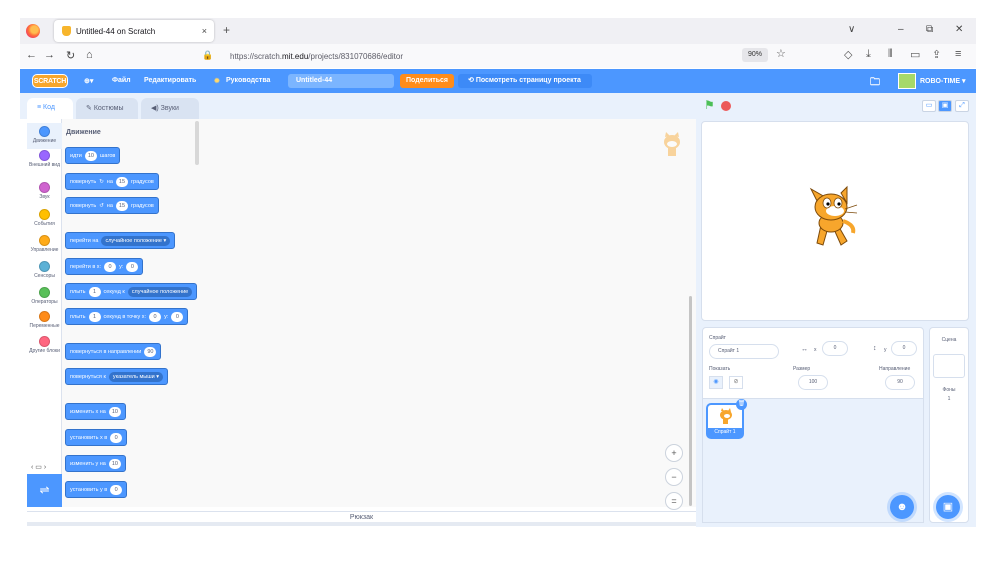 The width and height of the screenshot is (986, 563). I want to click on scratch-logo: SCRATCH, so click(50, 81).